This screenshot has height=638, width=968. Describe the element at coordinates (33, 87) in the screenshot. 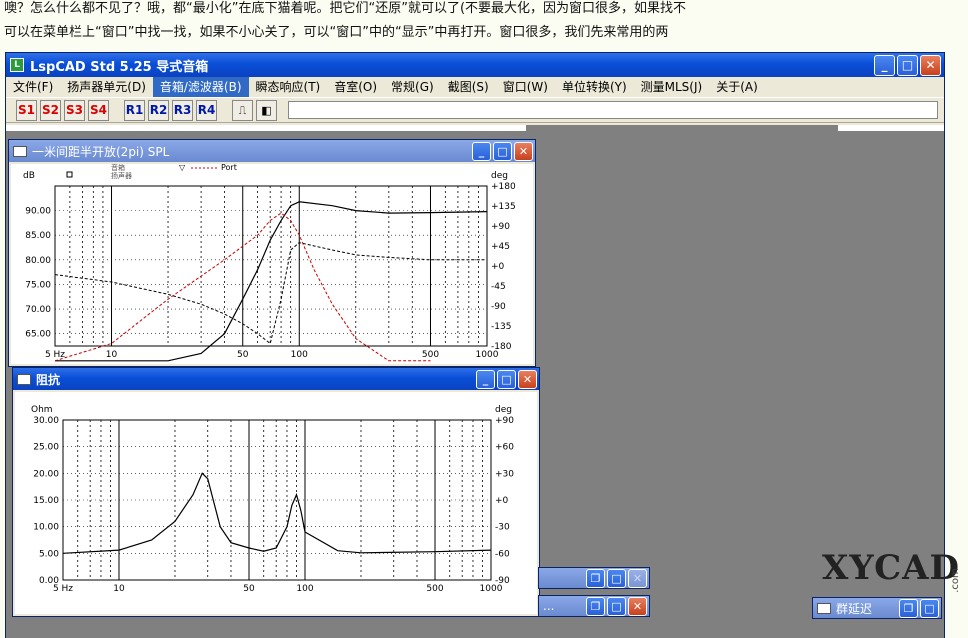

I see `menu-item-0: 文件(F)` at that location.